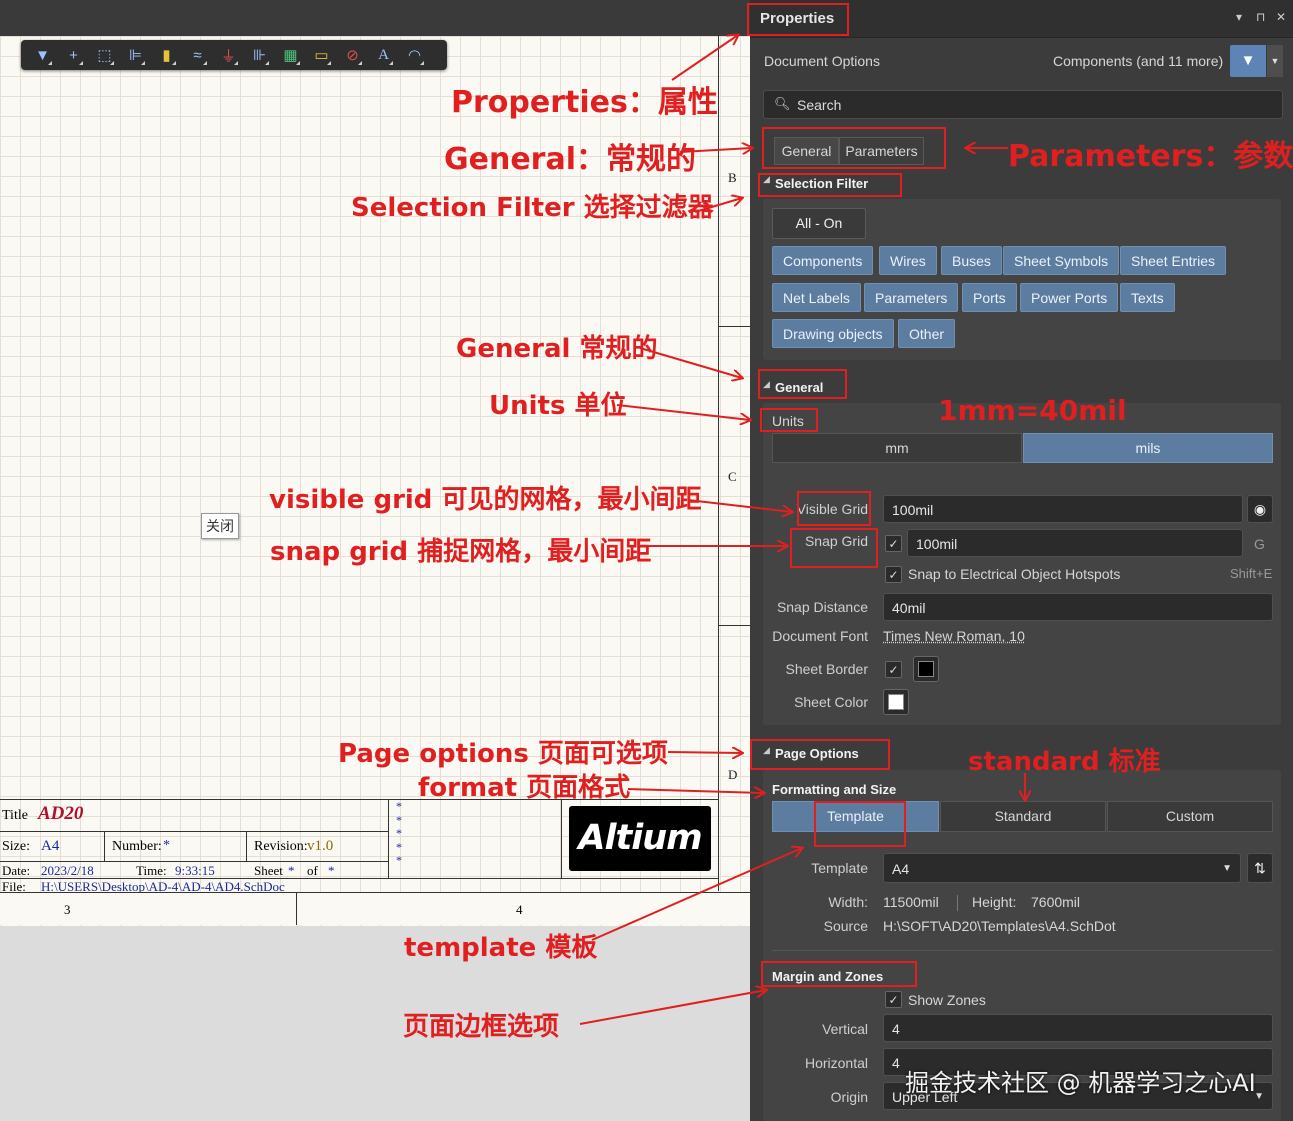 The image size is (1293, 1121). Describe the element at coordinates (704, 752) in the screenshot. I see `arrow-page-options` at that location.